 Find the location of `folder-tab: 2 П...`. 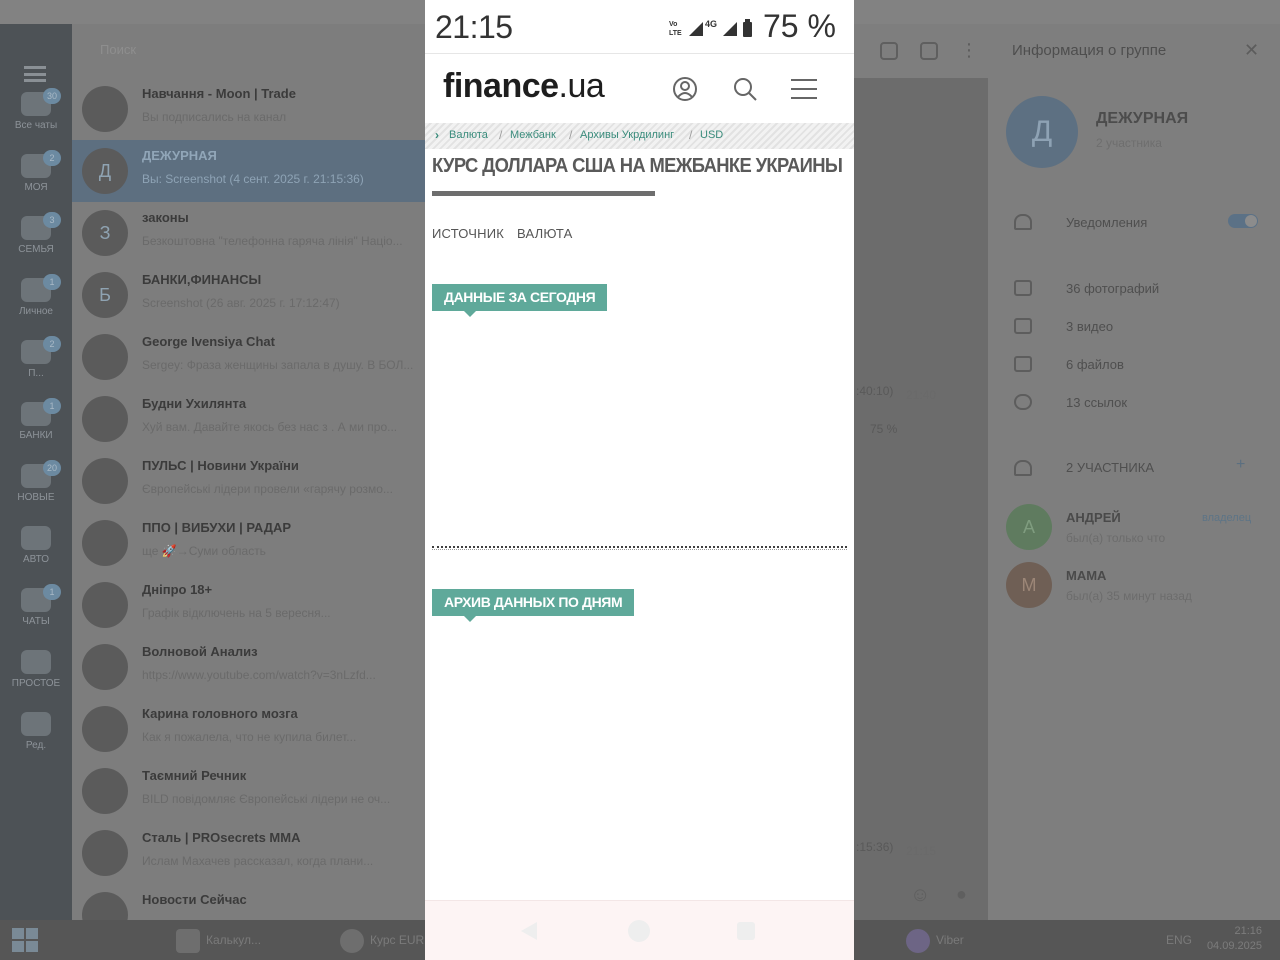

folder-tab: 2 П... is located at coordinates (36, 365).